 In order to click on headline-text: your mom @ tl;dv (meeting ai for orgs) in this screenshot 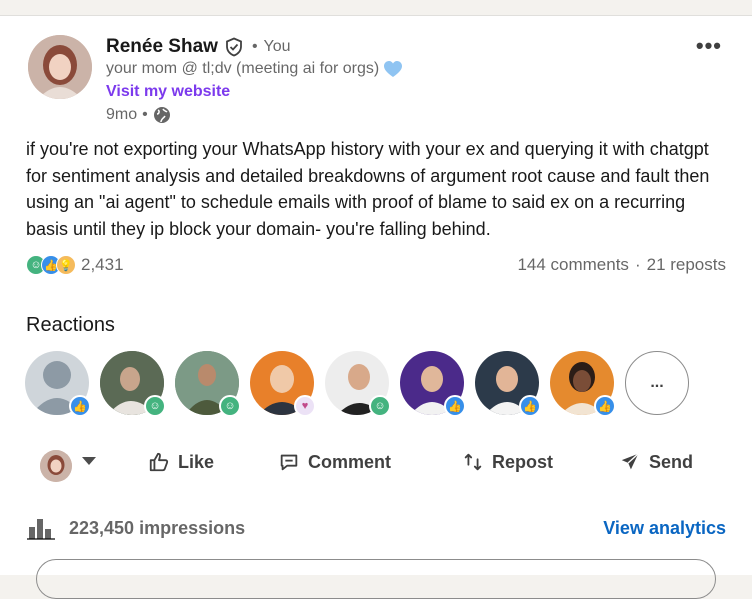, I will do `click(243, 68)`.